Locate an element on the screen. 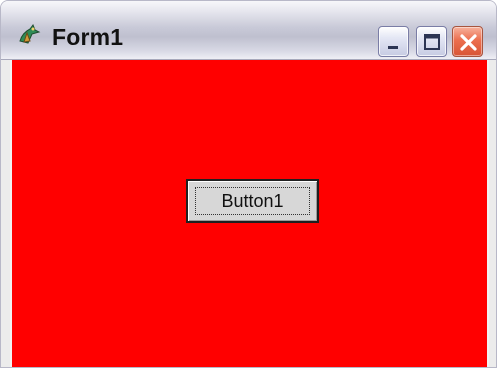 The width and height of the screenshot is (497, 368). minimize-button is located at coordinates (393, 41).